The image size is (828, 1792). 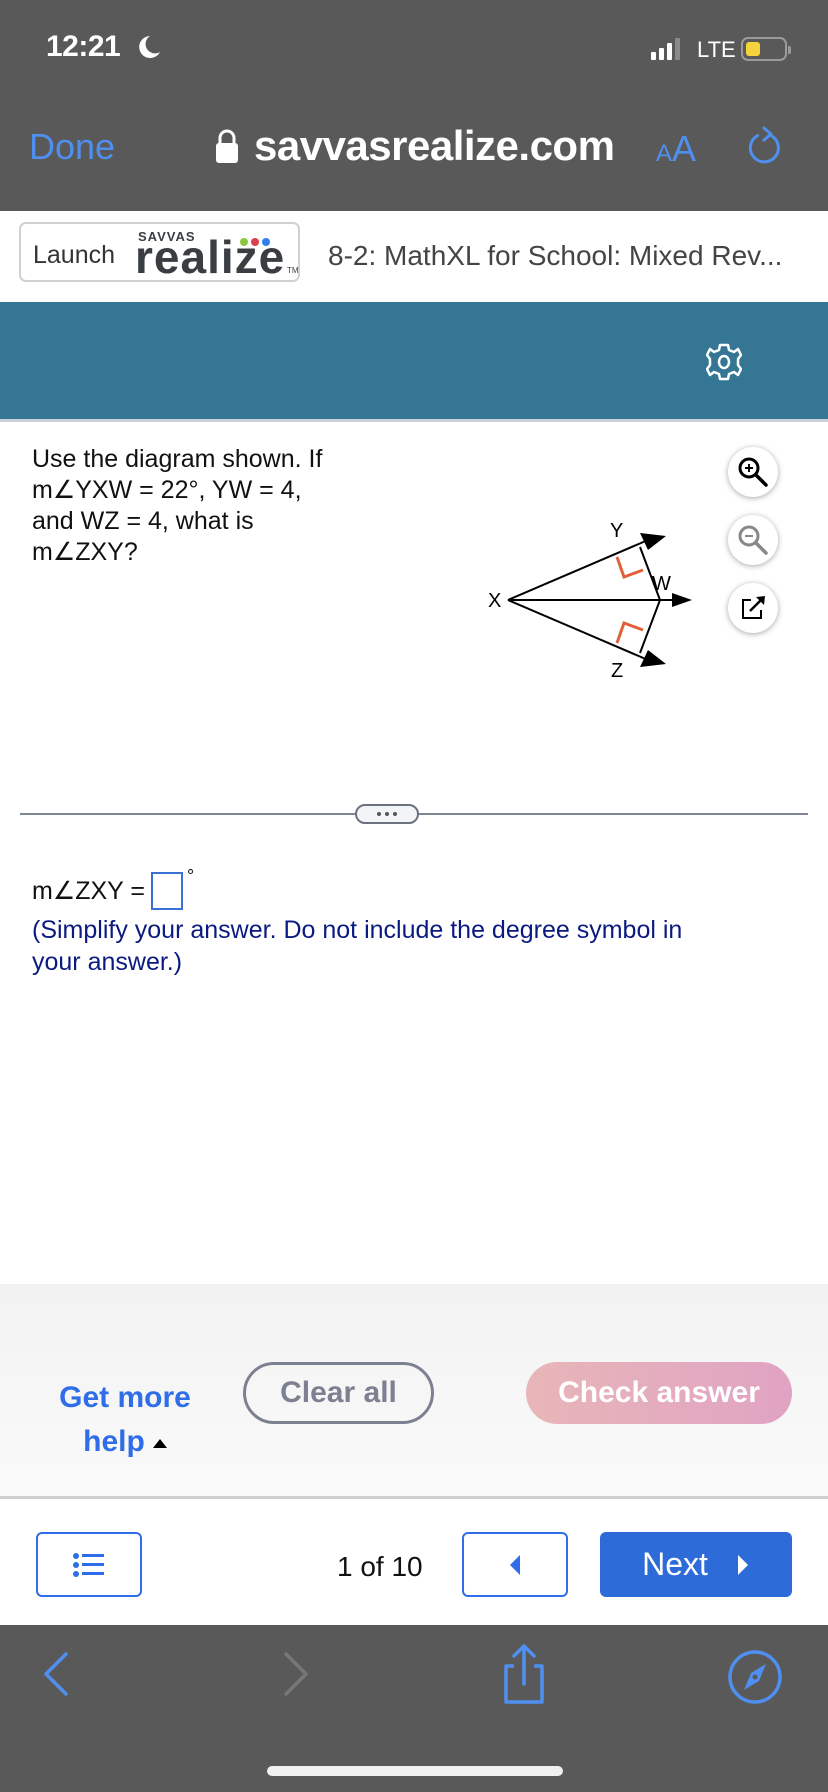 What do you see at coordinates (166, 891) in the screenshot?
I see `answer-input` at bounding box center [166, 891].